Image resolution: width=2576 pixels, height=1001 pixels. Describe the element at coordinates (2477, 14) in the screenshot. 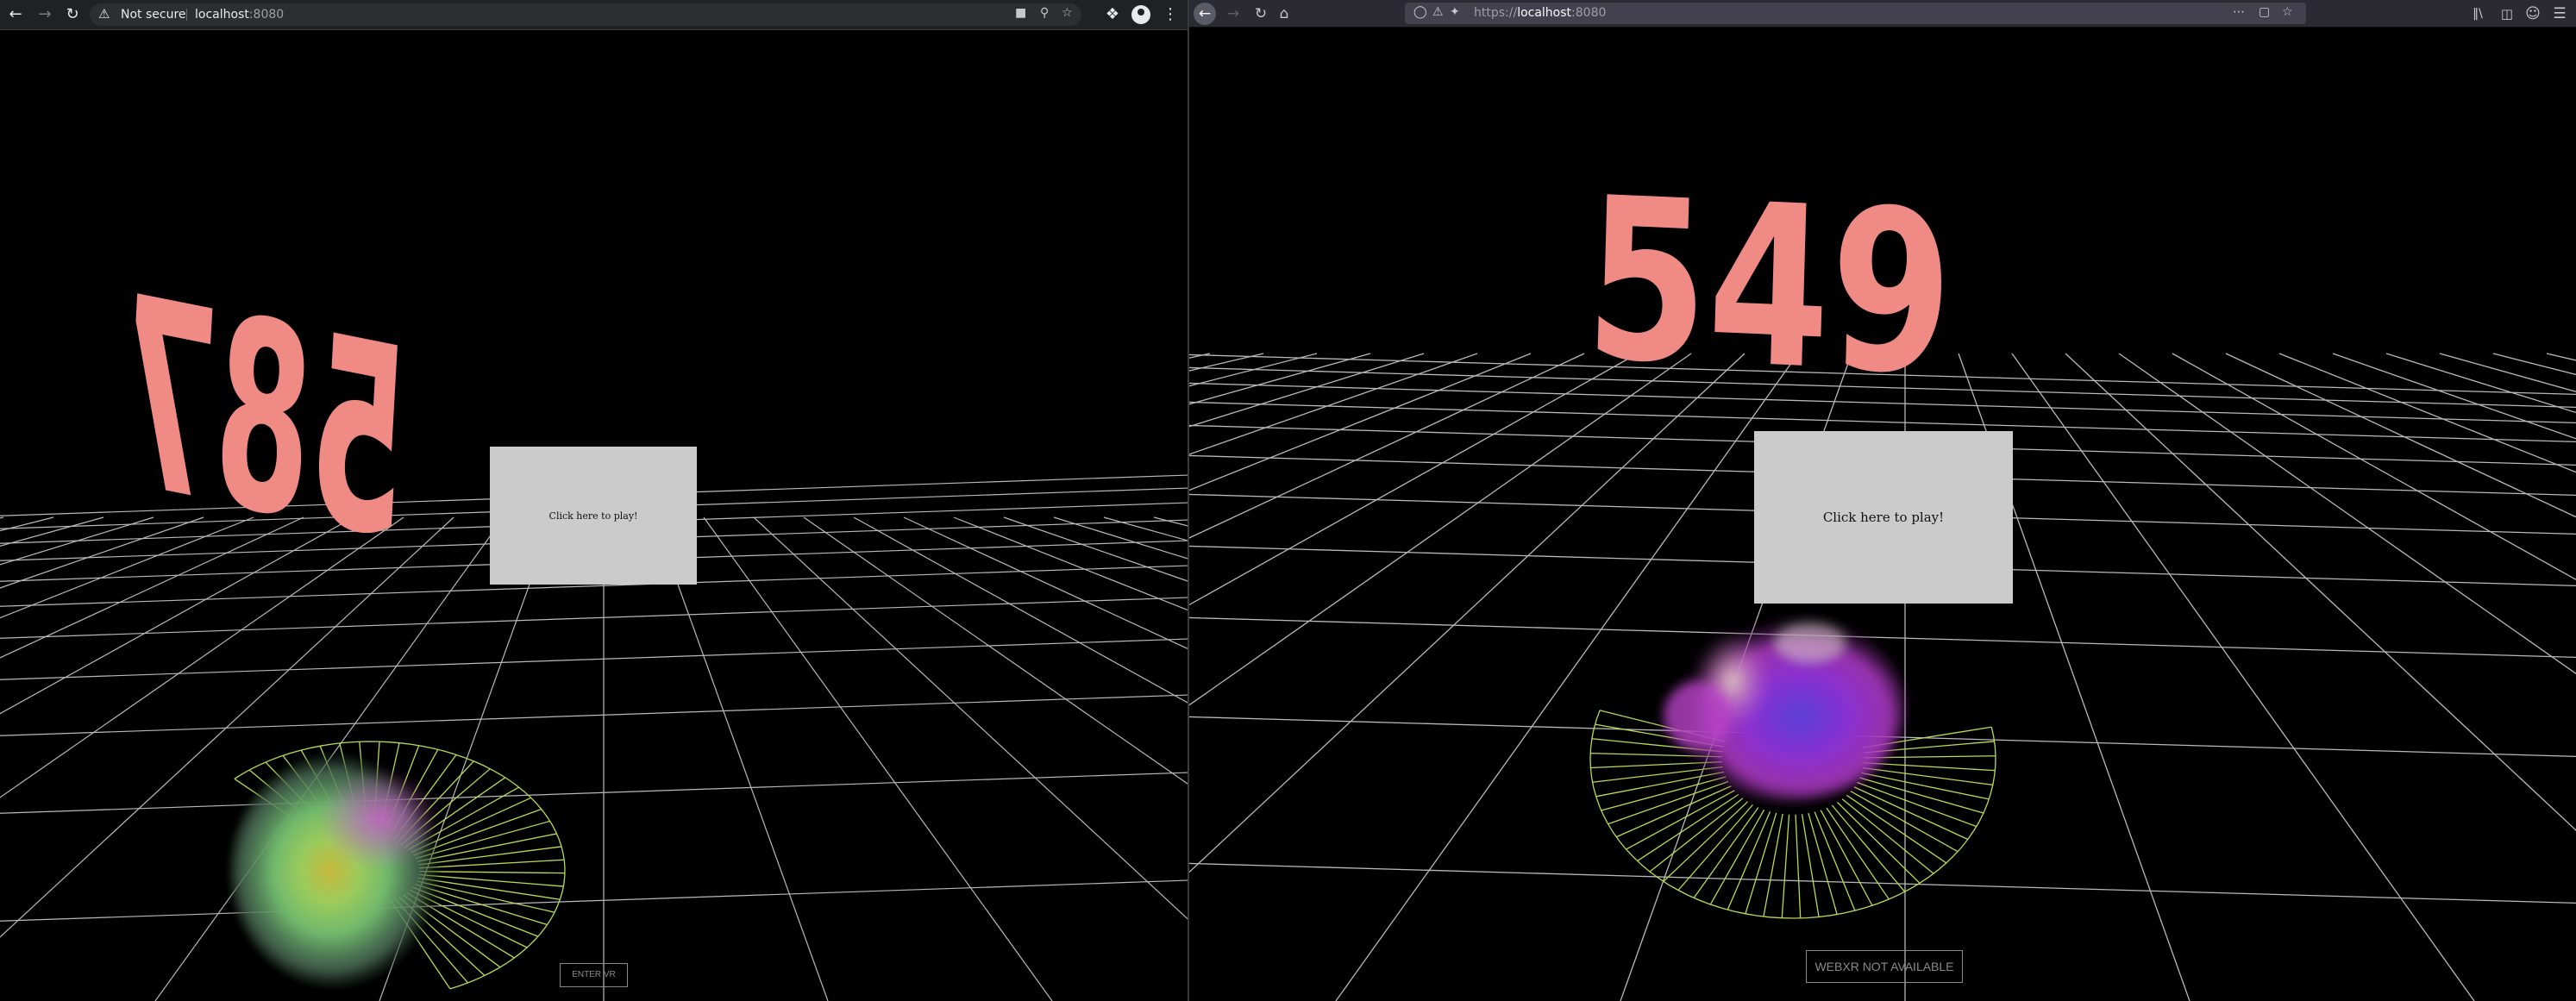

I see `library-icon: ‖\` at that location.